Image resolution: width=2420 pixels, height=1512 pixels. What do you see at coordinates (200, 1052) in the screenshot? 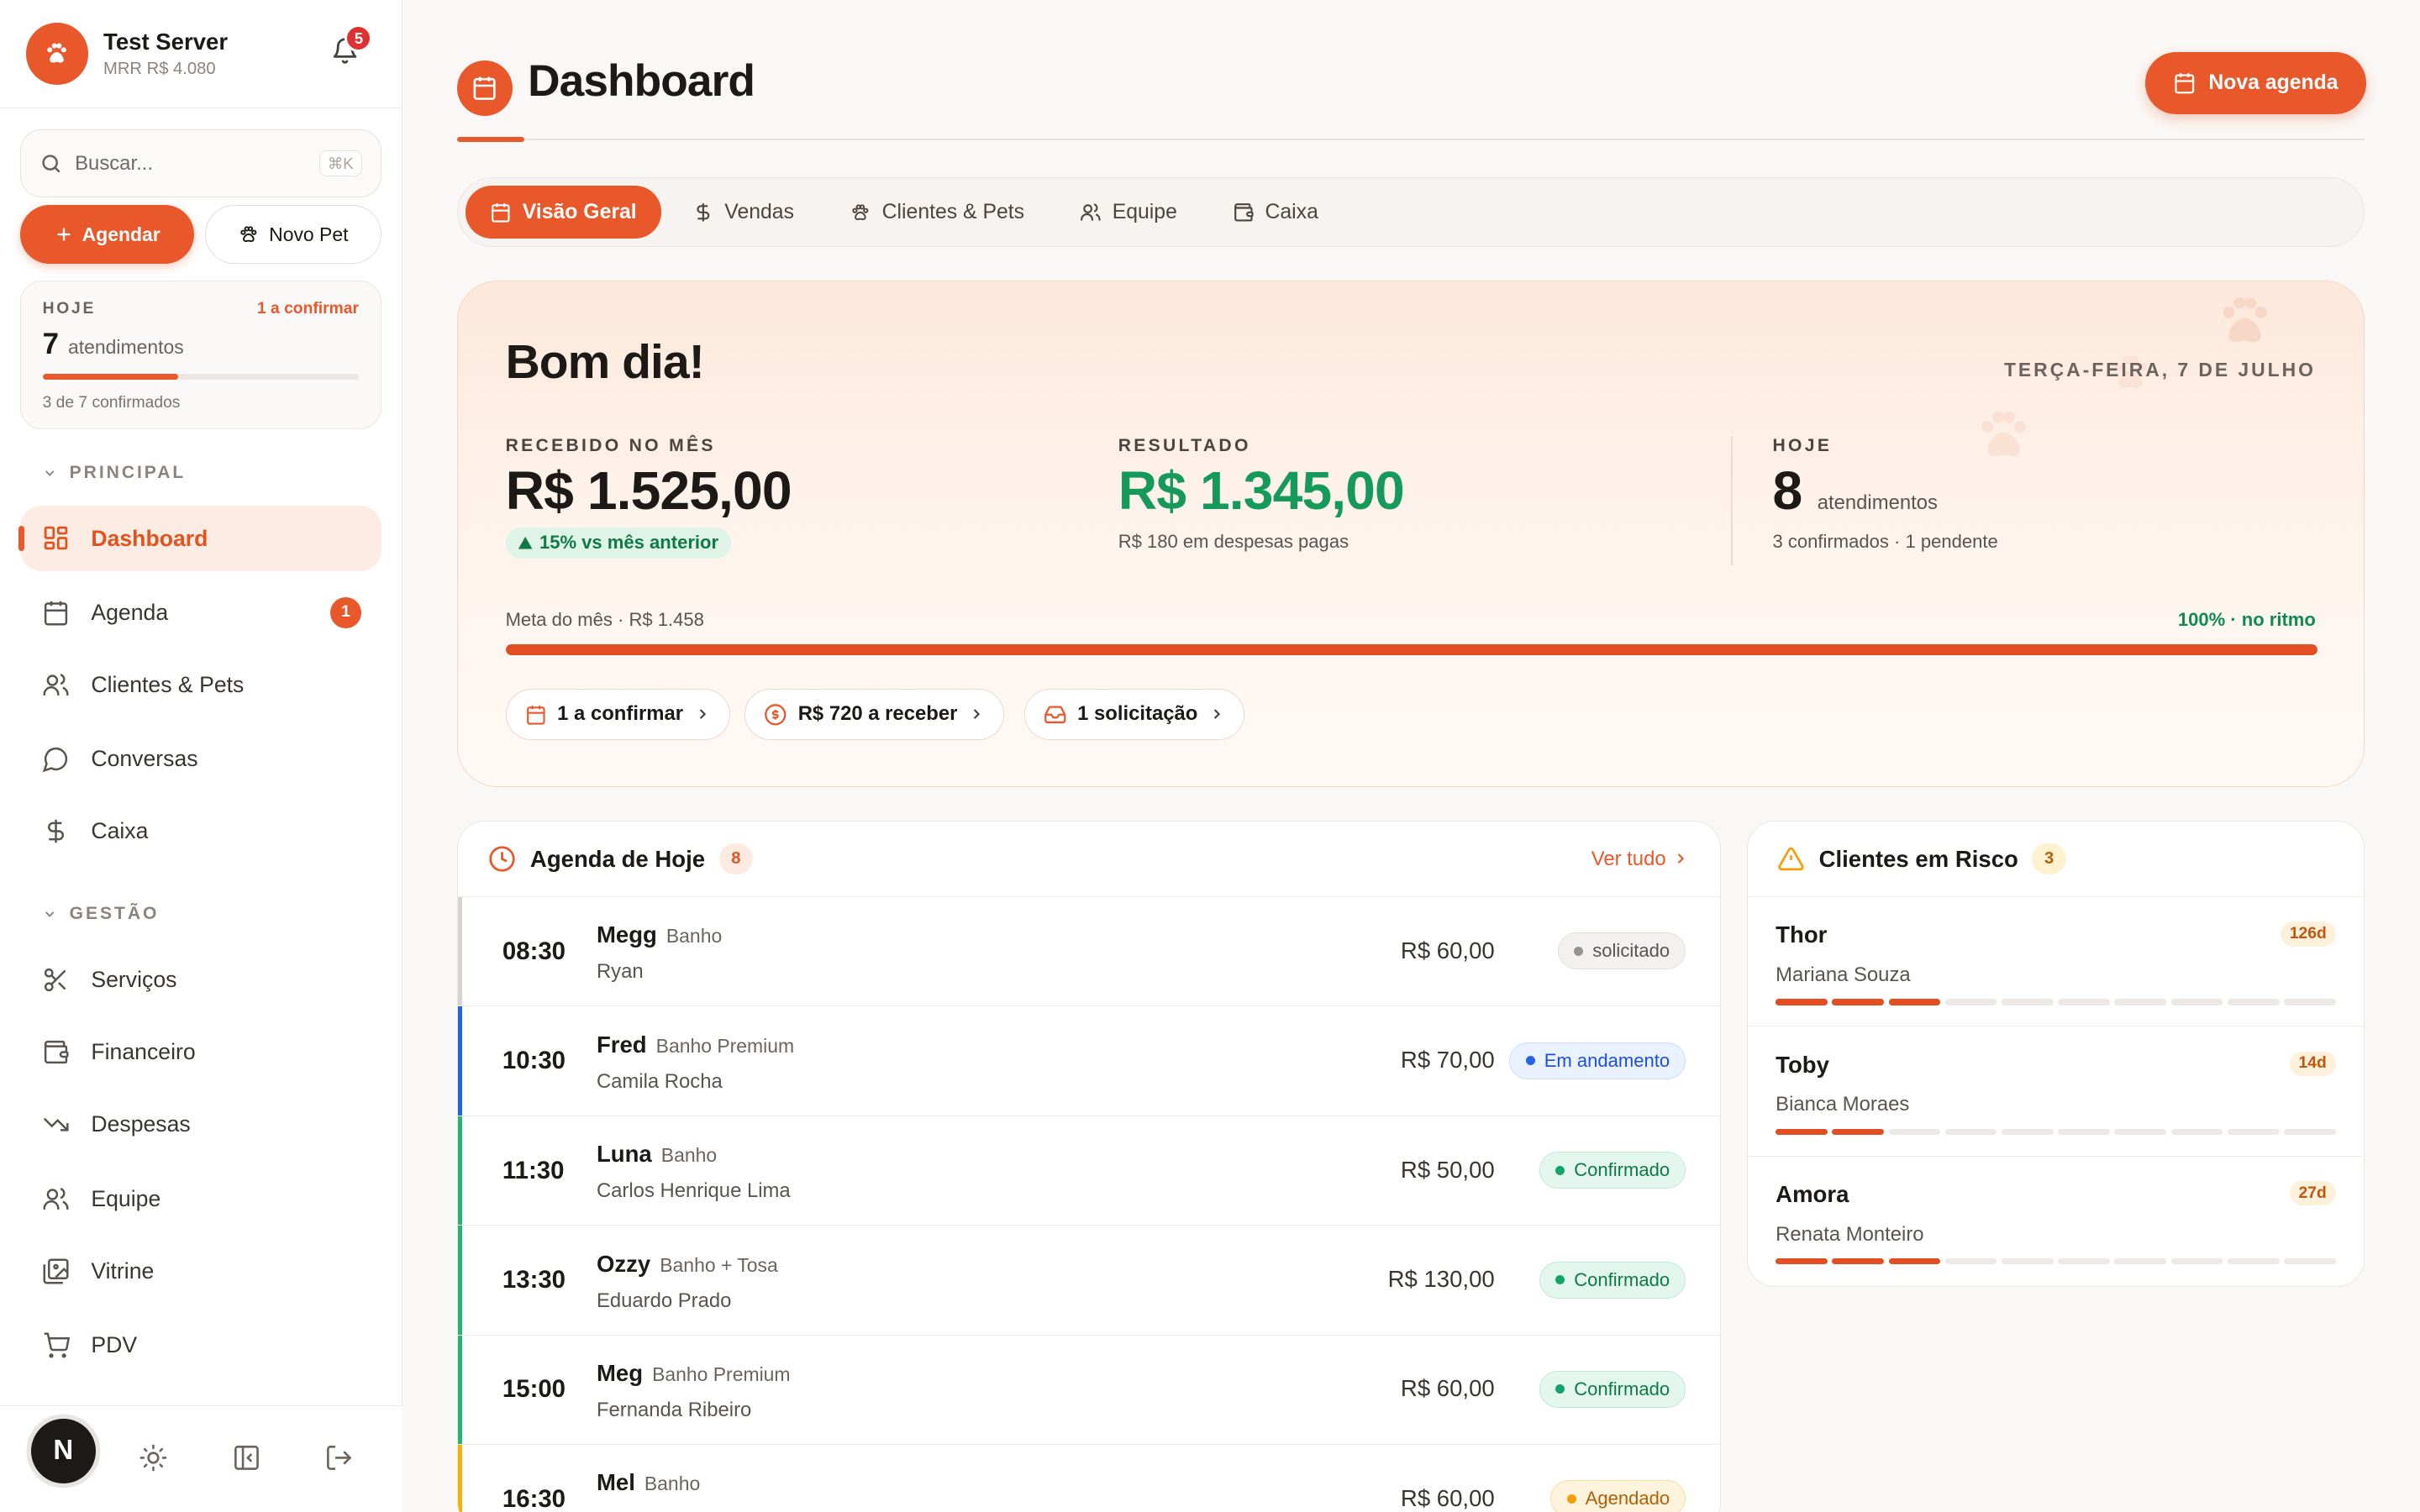
I see `sidebar-item-financeiro: Financeiro` at bounding box center [200, 1052].